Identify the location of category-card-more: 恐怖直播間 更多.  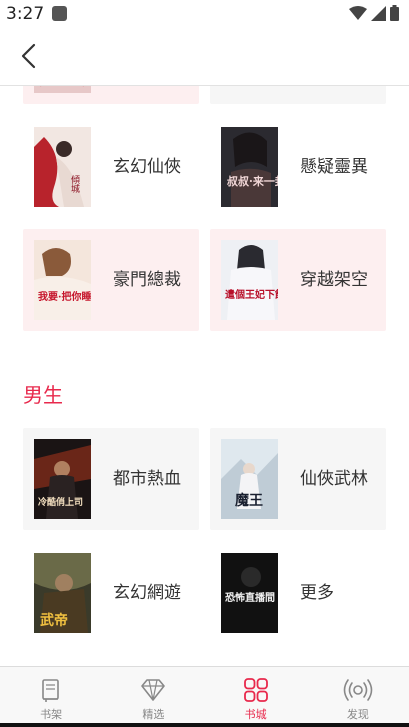
(298, 593).